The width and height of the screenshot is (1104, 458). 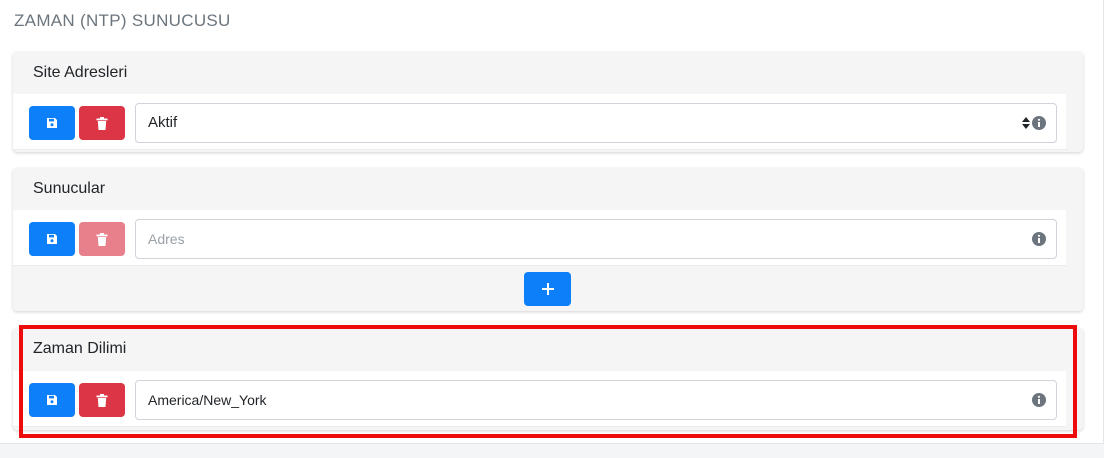 I want to click on timezone-row: America/New_York, so click(x=539, y=399).